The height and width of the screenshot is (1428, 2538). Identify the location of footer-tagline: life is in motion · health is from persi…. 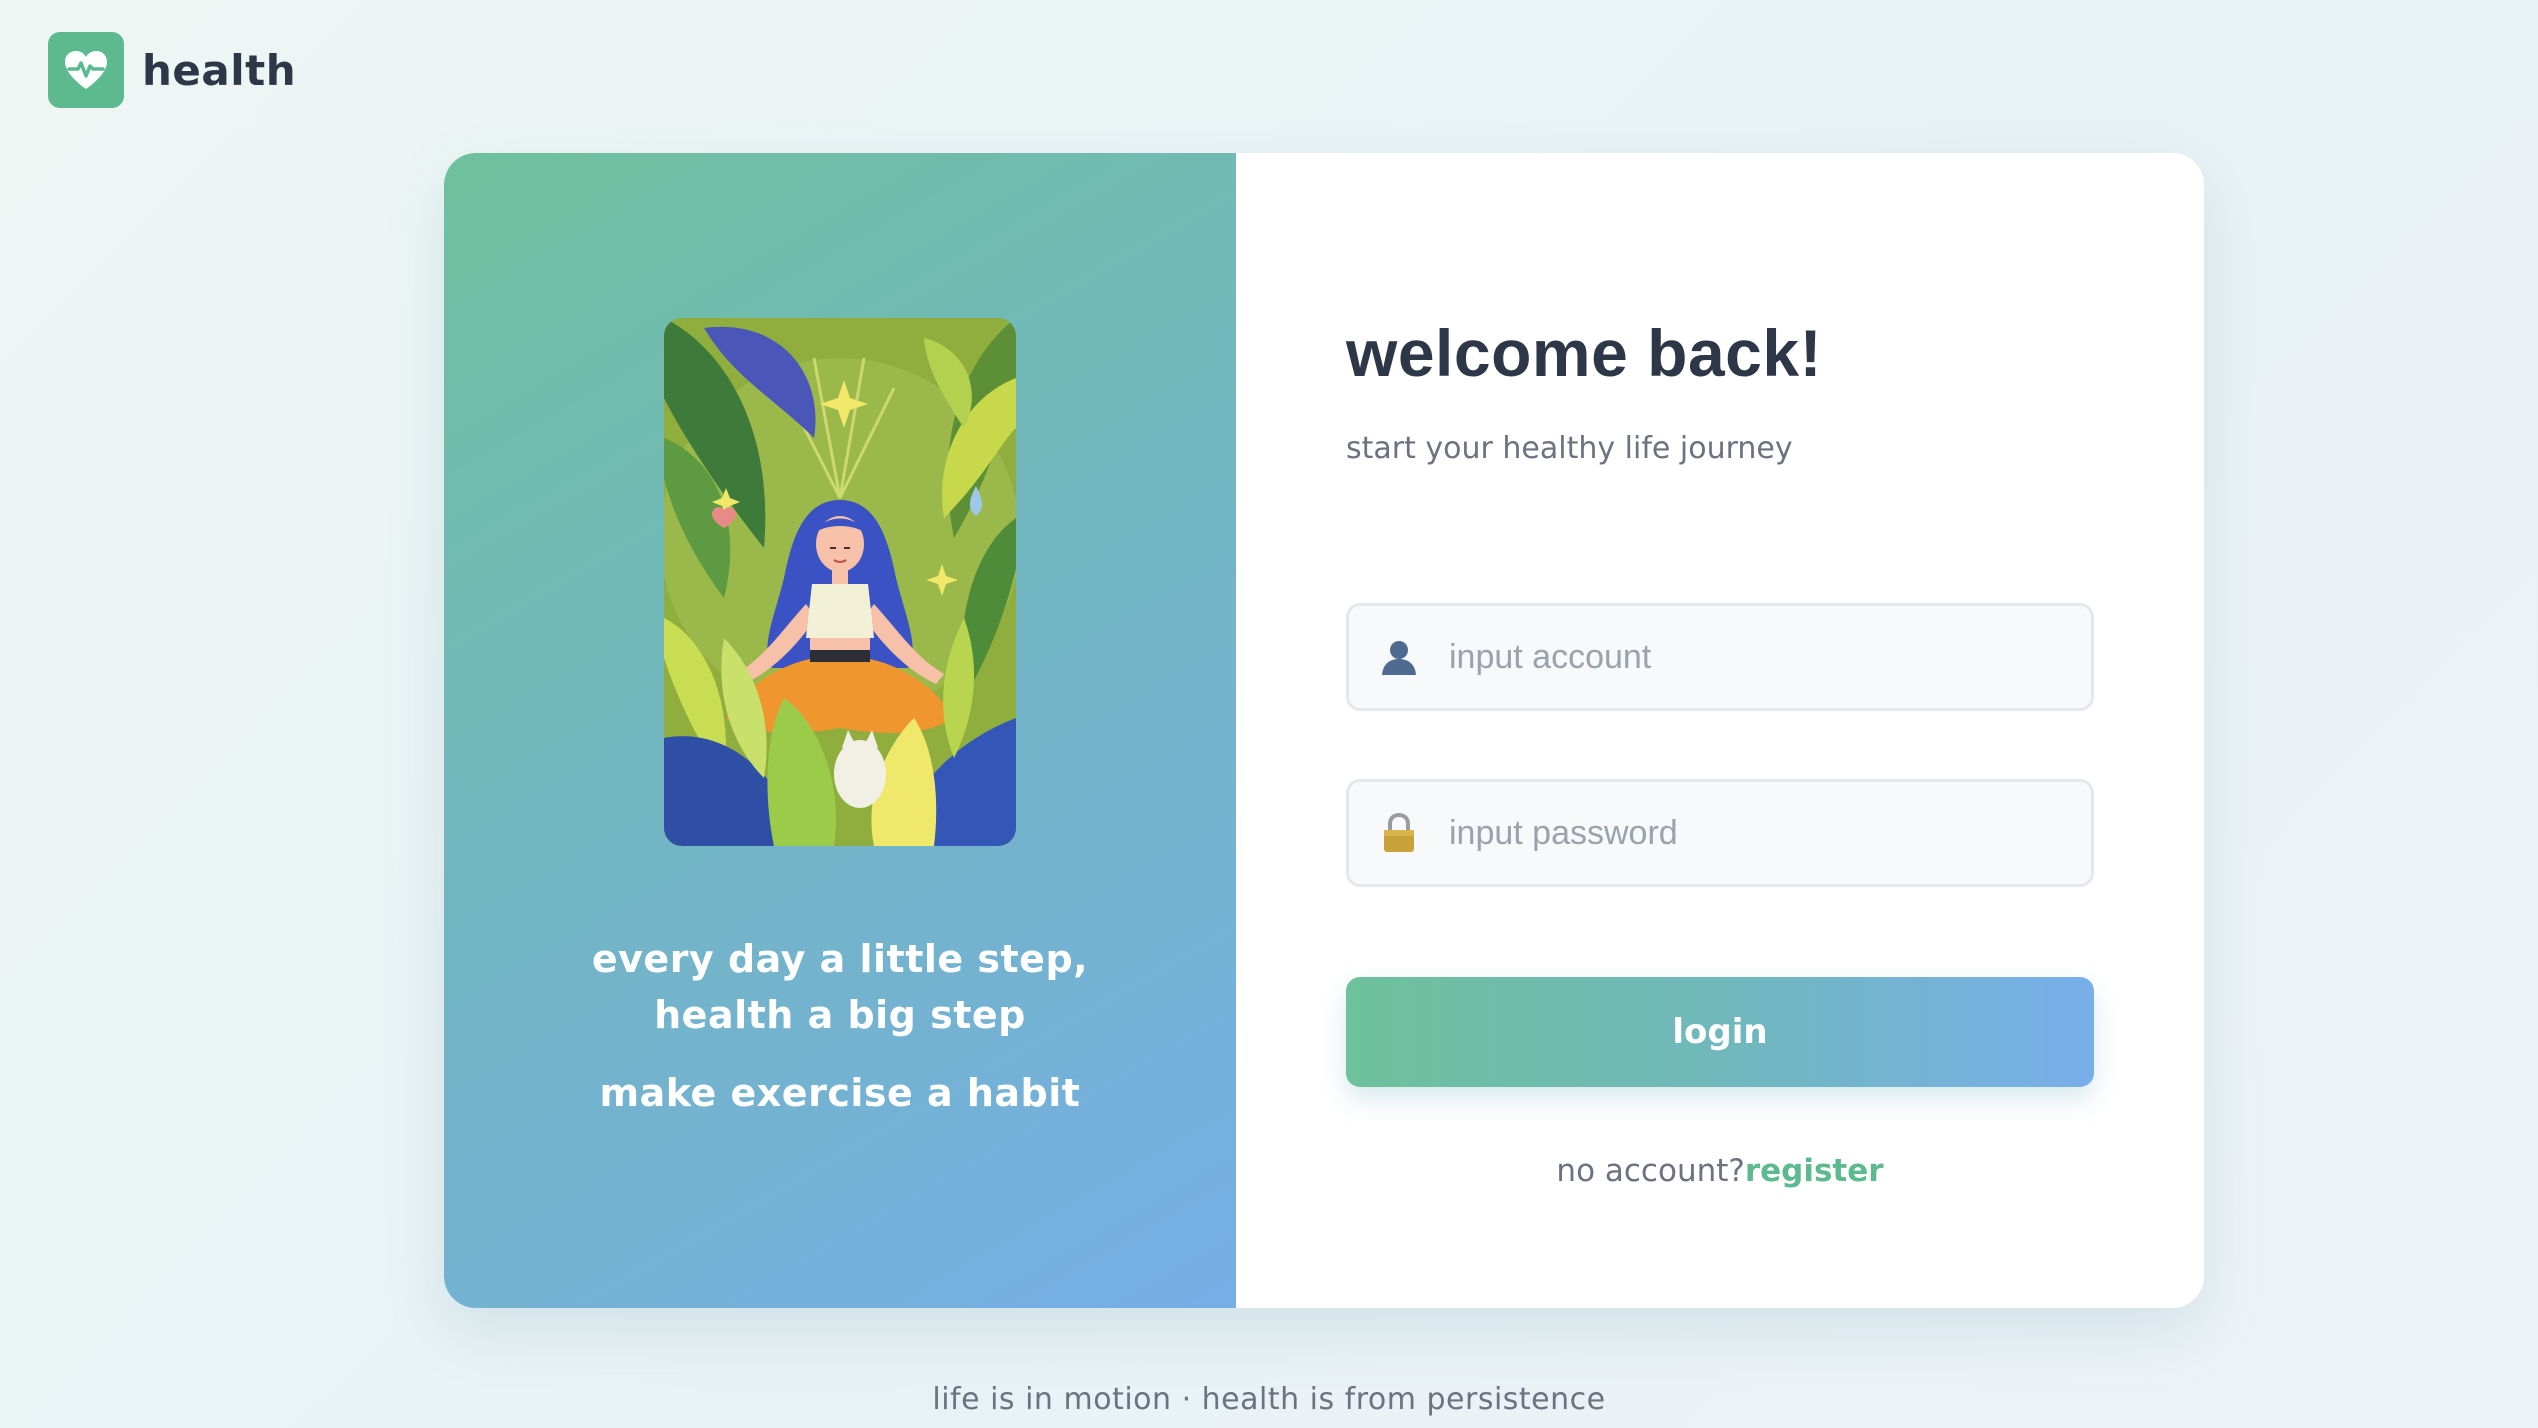
(1269, 1399).